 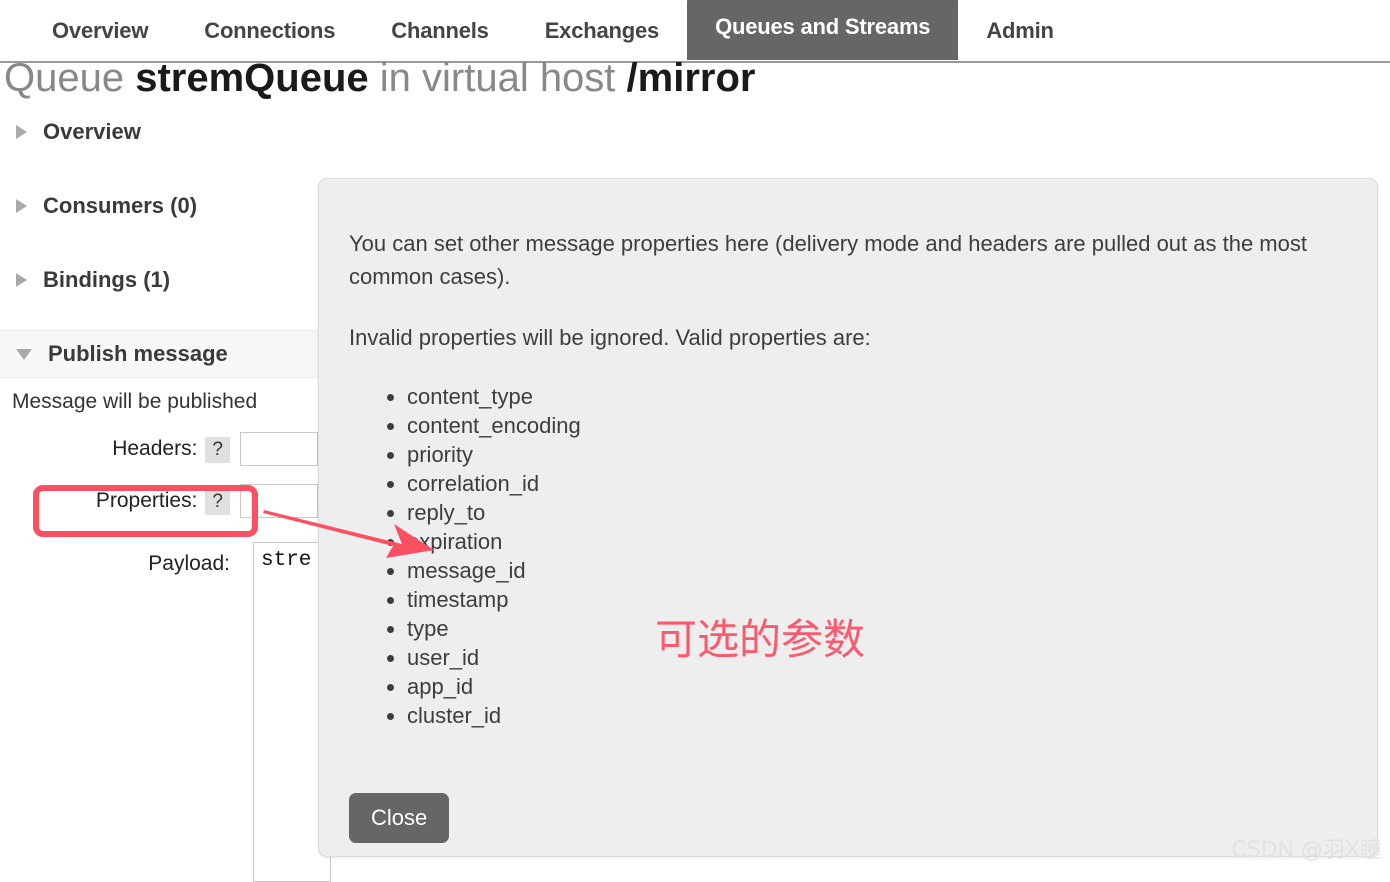 What do you see at coordinates (439, 30) in the screenshot?
I see `tab-channels: Channels` at bounding box center [439, 30].